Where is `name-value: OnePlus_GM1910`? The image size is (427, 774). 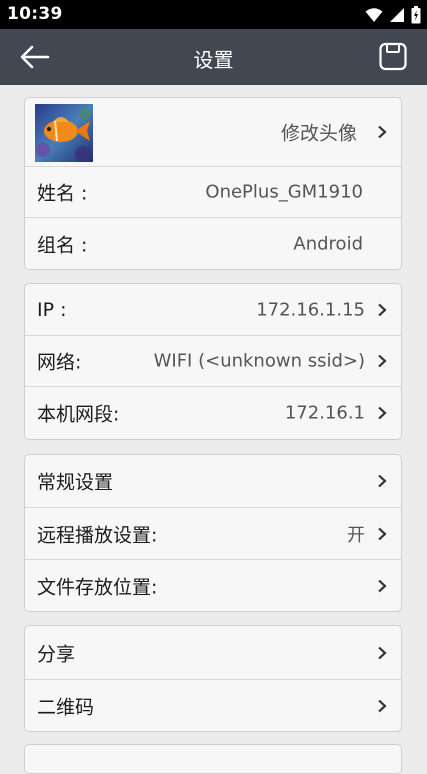 name-value: OnePlus_GM1910 is located at coordinates (284, 192).